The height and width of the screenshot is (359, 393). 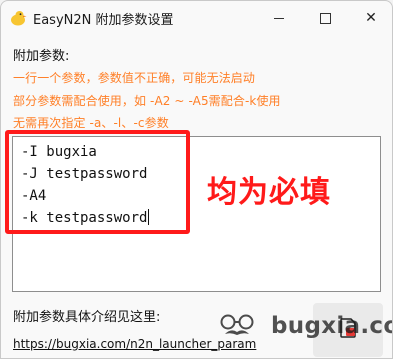 What do you see at coordinates (103, 20) in the screenshot?
I see `window-title: EasyN2N 附加参数设置` at bounding box center [103, 20].